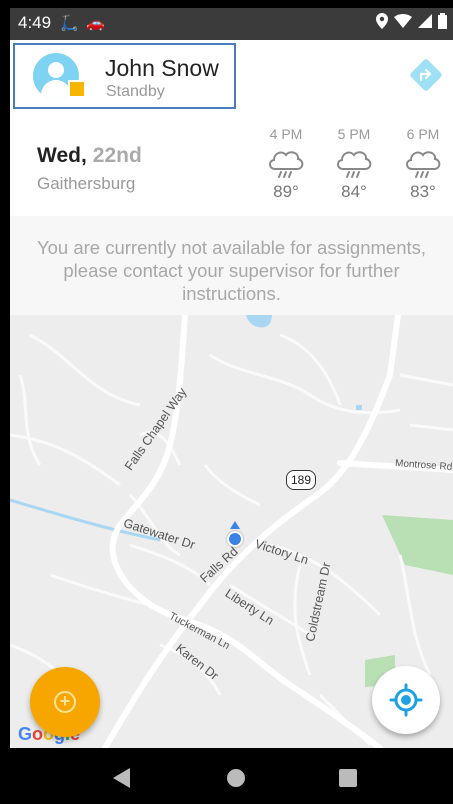  I want to click on route-shield: 189, so click(301, 480).